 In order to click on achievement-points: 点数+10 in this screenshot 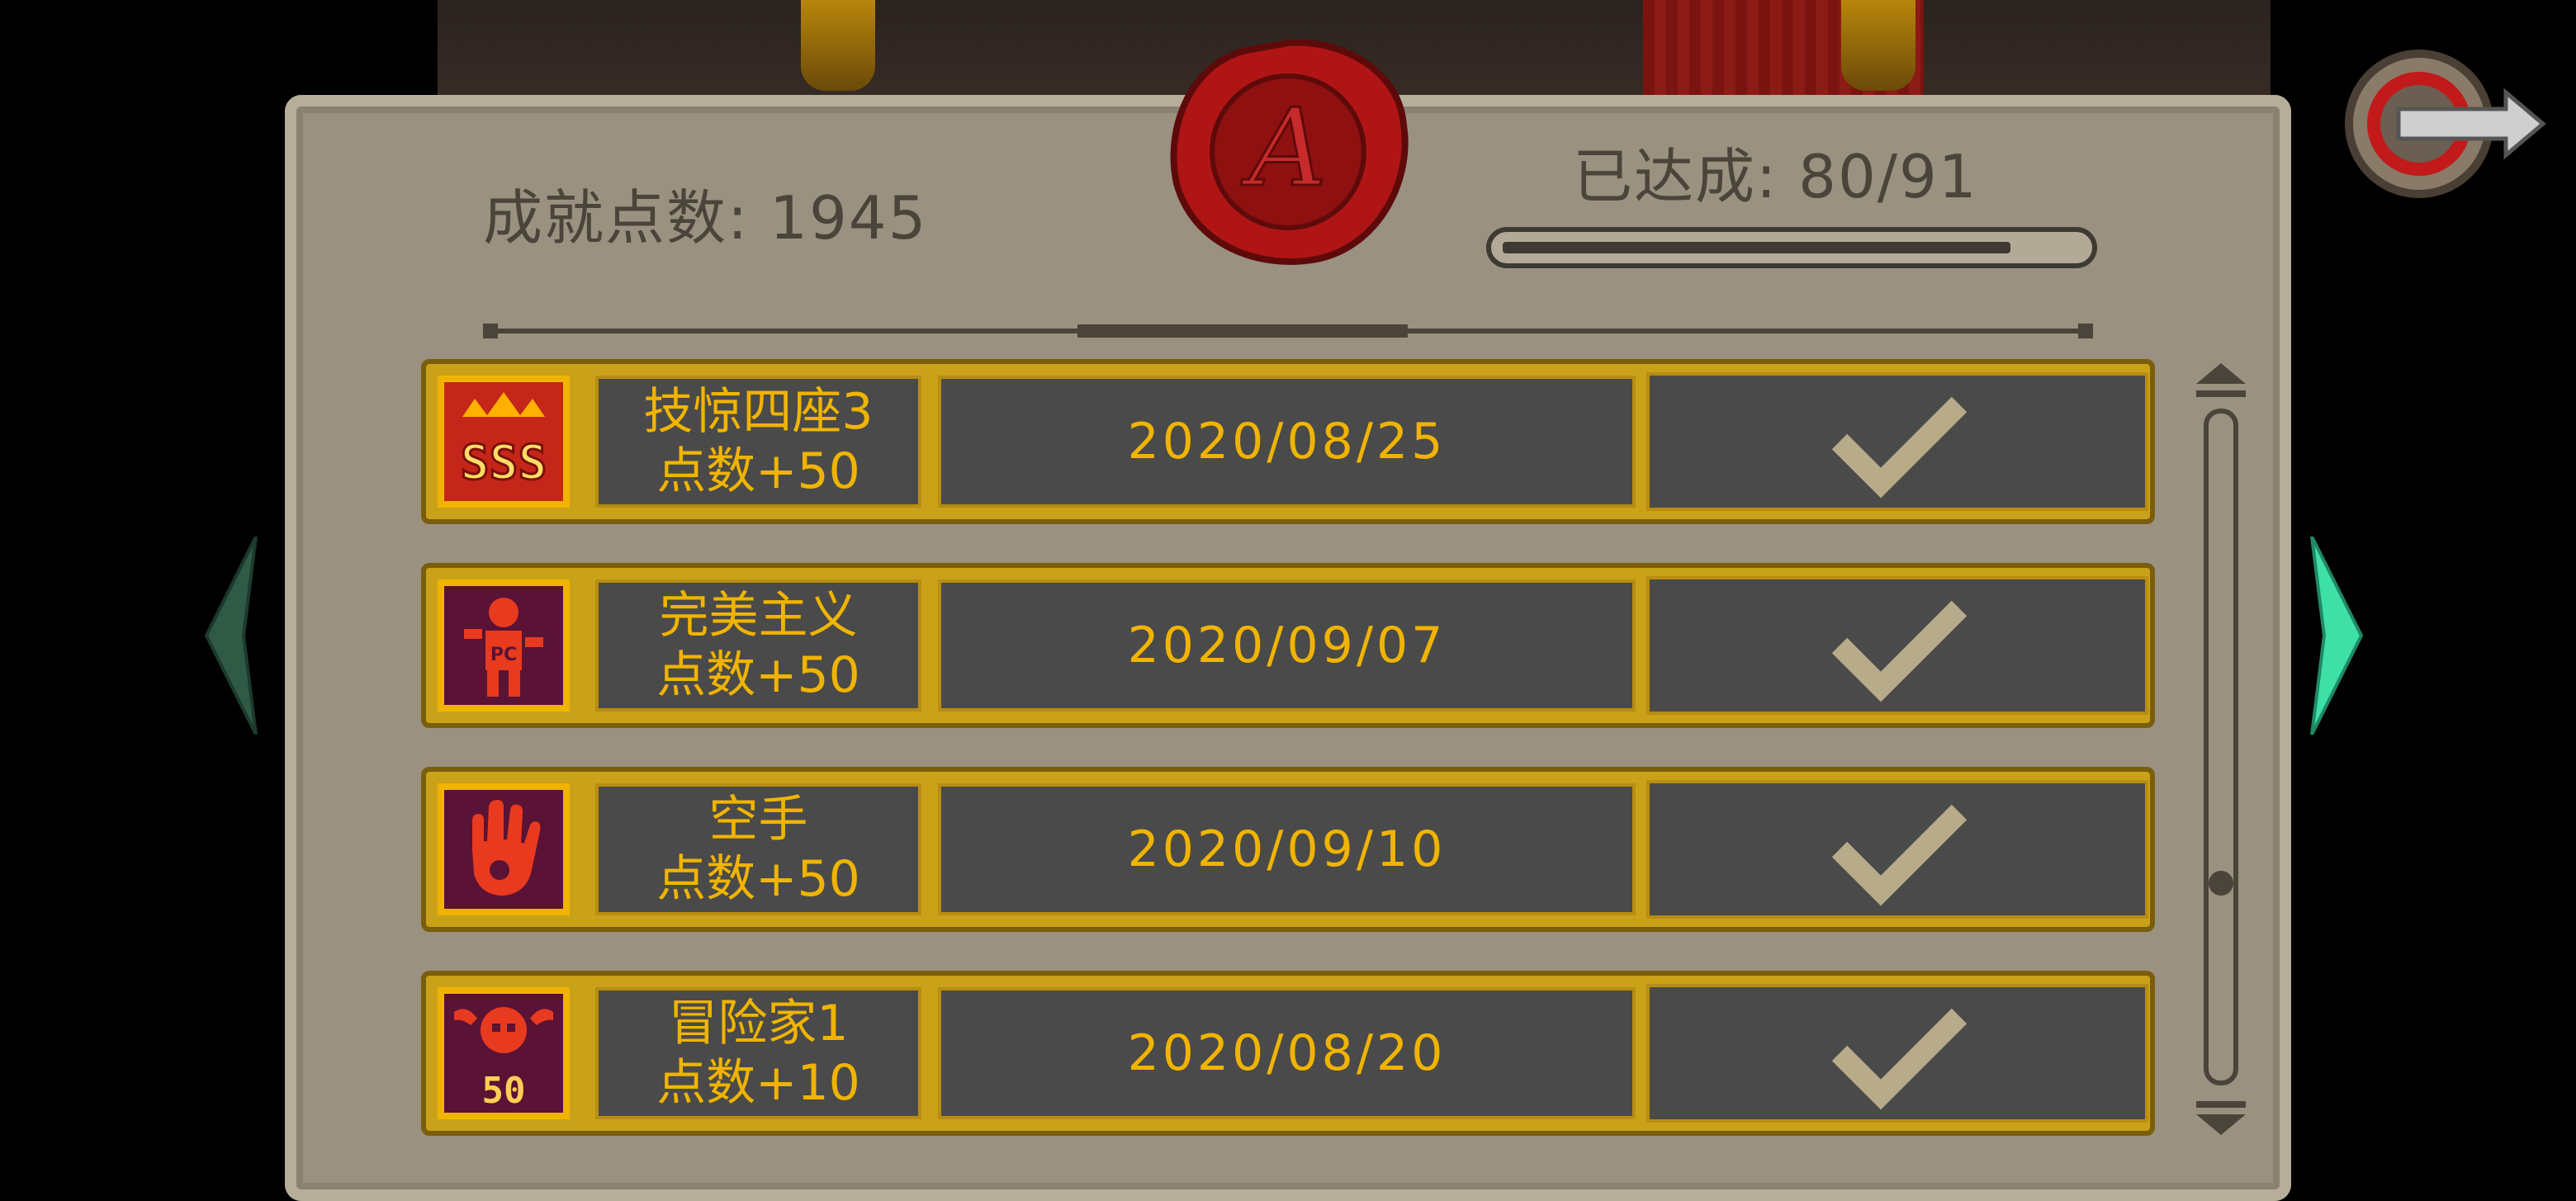, I will do `click(758, 1083)`.